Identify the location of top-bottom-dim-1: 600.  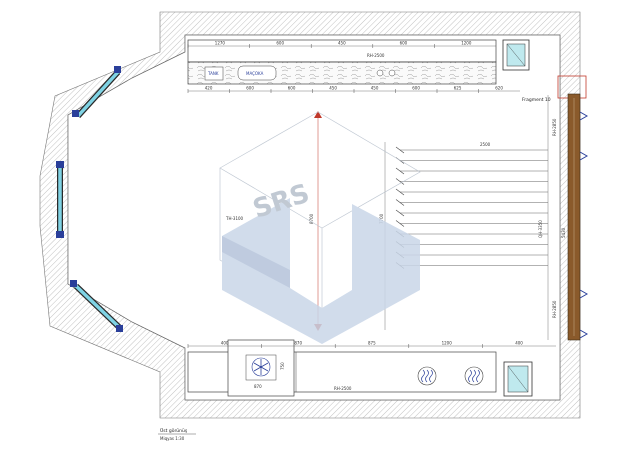
(250, 88).